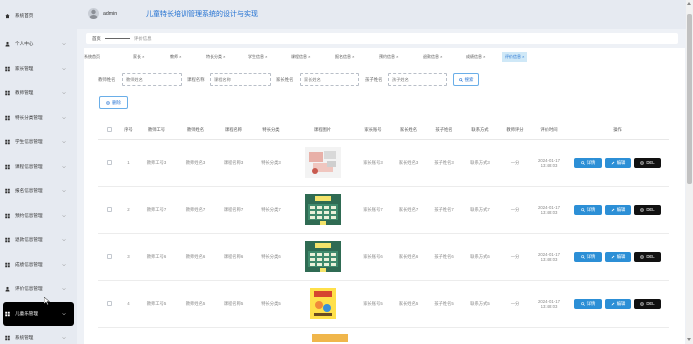  What do you see at coordinates (344, 57) in the screenshot?
I see `tab-signup: 报名信息 ×` at bounding box center [344, 57].